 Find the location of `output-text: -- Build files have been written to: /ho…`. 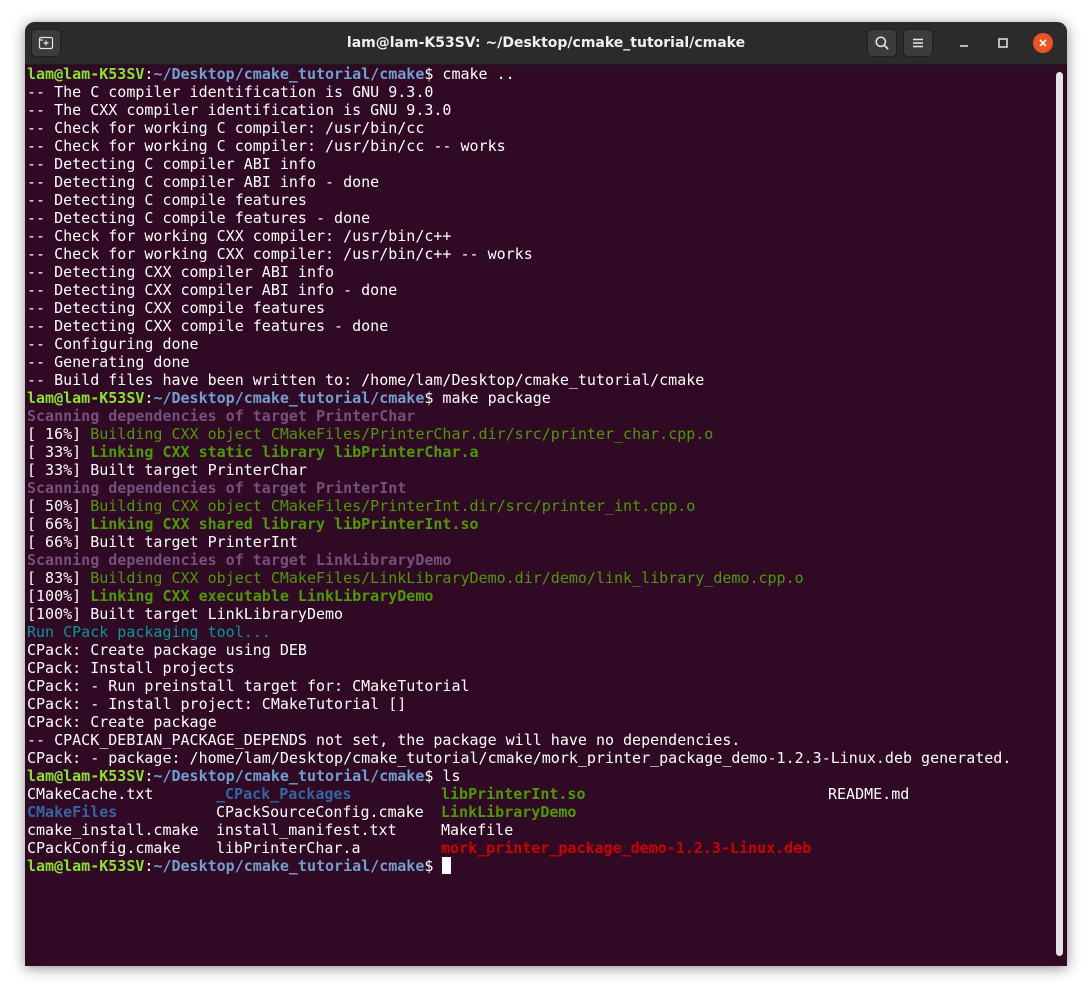

output-text: -- Build files have been written to: /ho… is located at coordinates (366, 380).